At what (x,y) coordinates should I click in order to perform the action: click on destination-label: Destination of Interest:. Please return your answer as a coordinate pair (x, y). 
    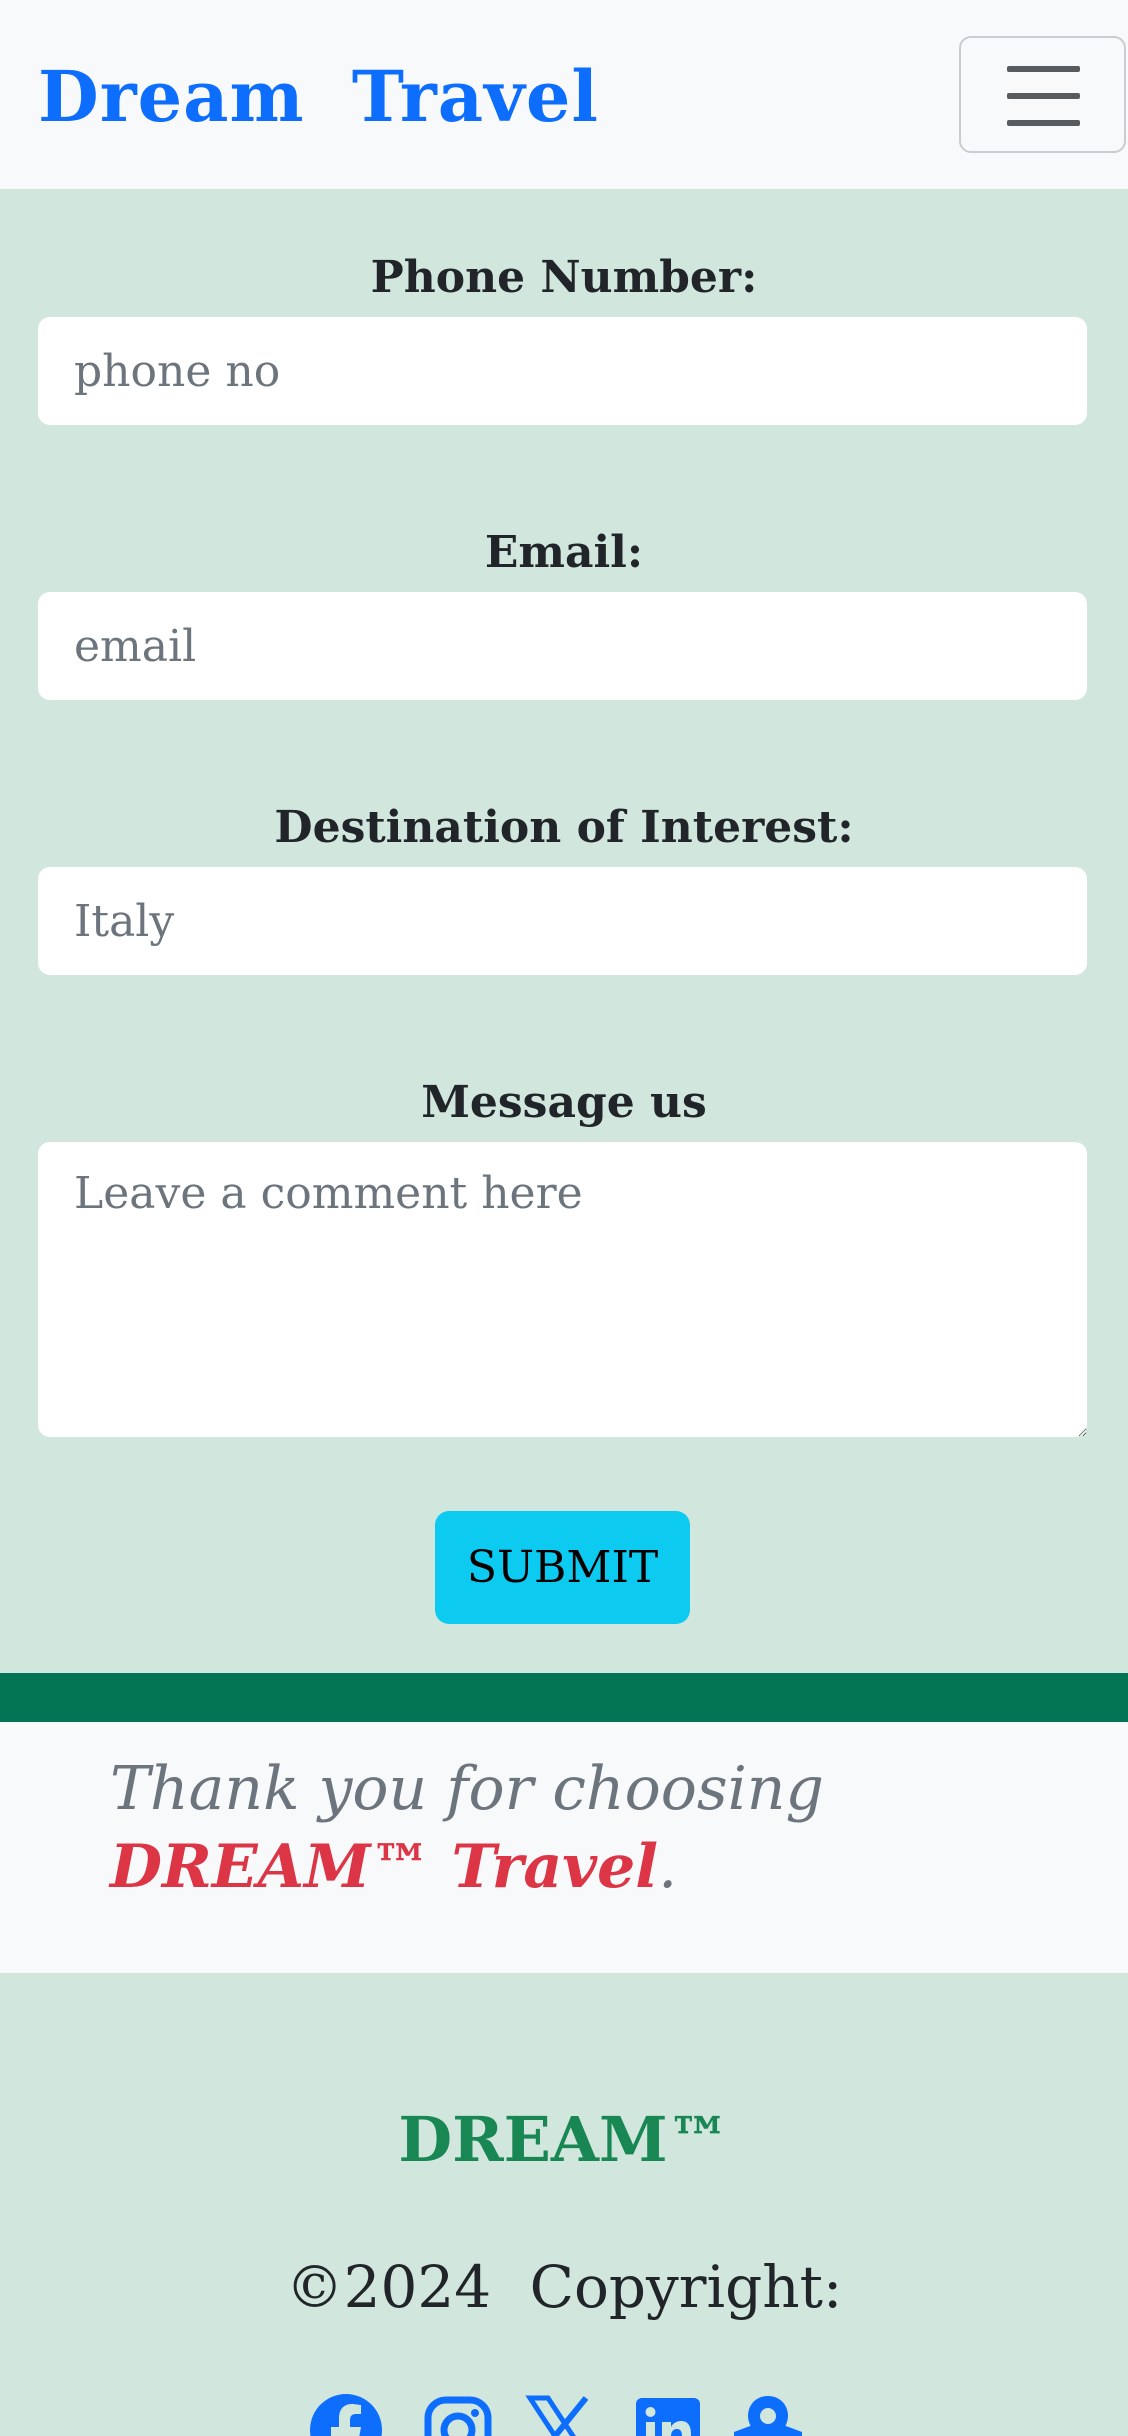
    Looking at the image, I should click on (564, 827).